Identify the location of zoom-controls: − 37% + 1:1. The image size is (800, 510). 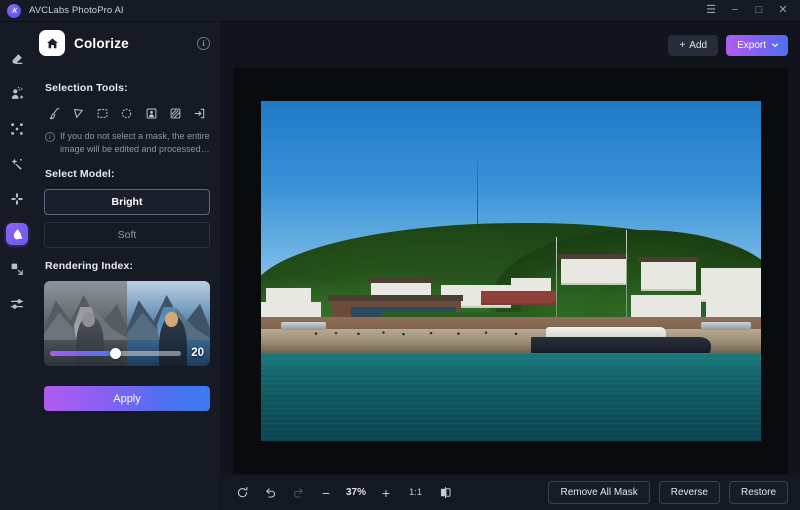
(343, 493).